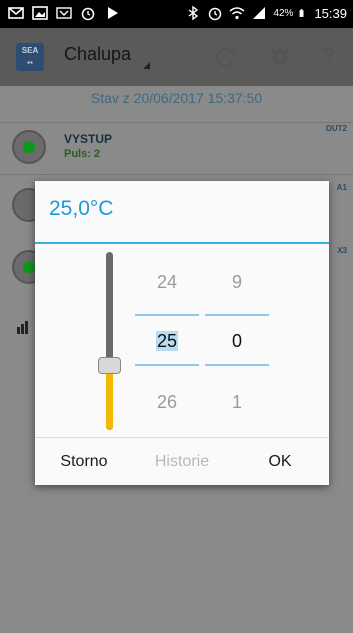  I want to click on help-icon: ?, so click(328, 55).